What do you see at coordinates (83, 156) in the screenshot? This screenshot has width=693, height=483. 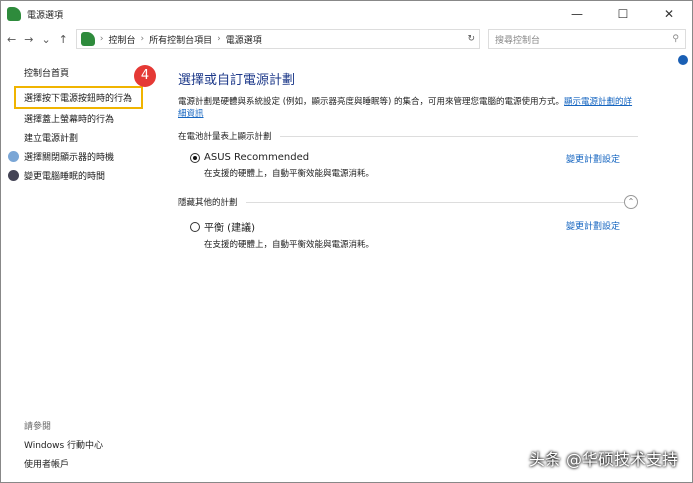 I see `sidebar-item-display-off: 選擇關閉顯示器的時機` at bounding box center [83, 156].